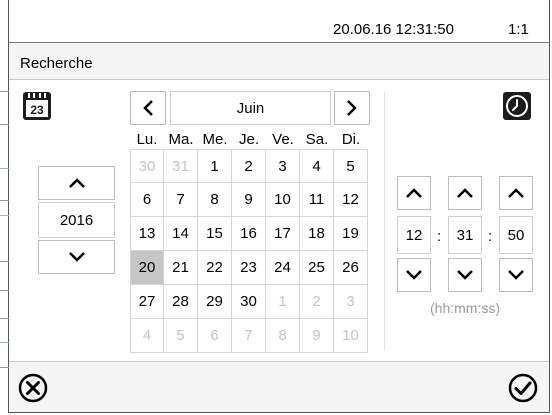 This screenshot has height=415, width=552. I want to click on calendar-icon-number: 23, so click(37, 110).